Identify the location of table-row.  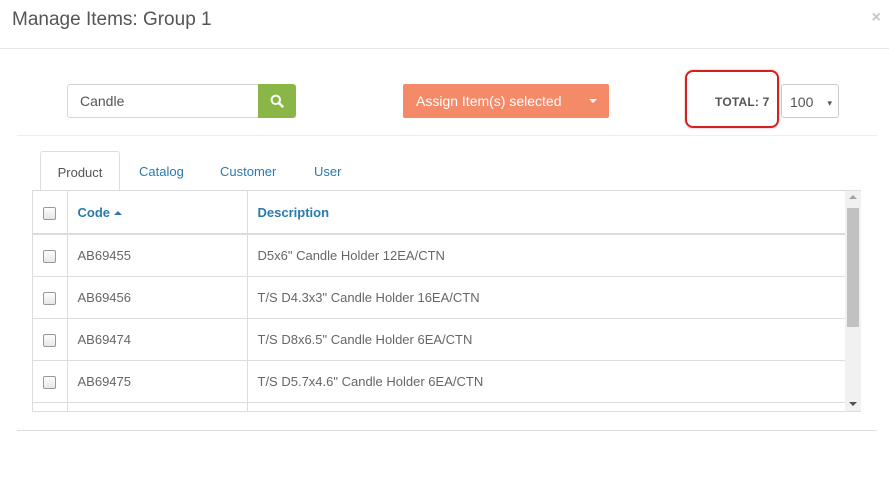
(439, 406).